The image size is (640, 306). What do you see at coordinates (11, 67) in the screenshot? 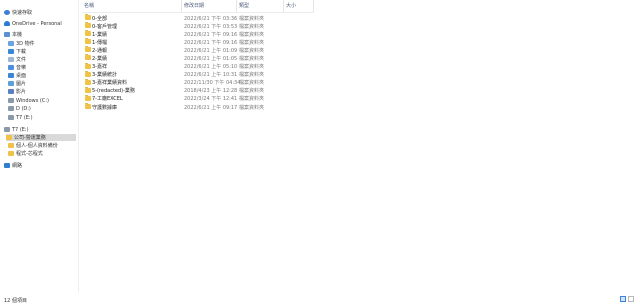
I see `music-icon` at bounding box center [11, 67].